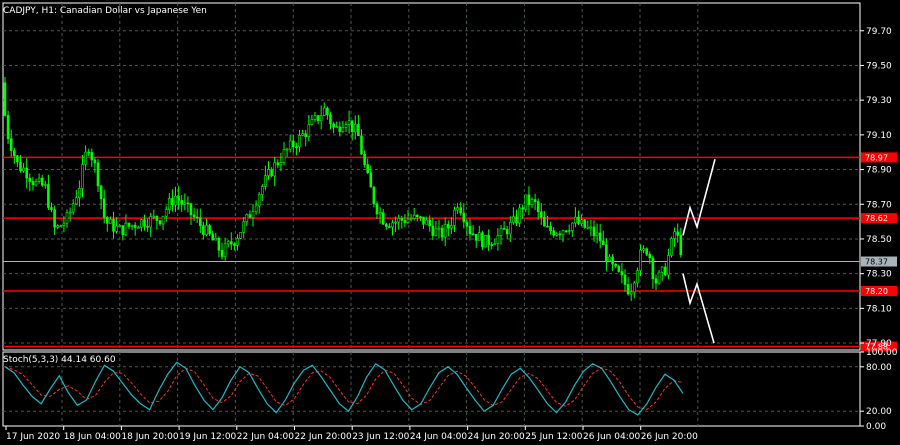  What do you see at coordinates (879, 275) in the screenshot?
I see `price-tick-label: 78.30` at bounding box center [879, 275].